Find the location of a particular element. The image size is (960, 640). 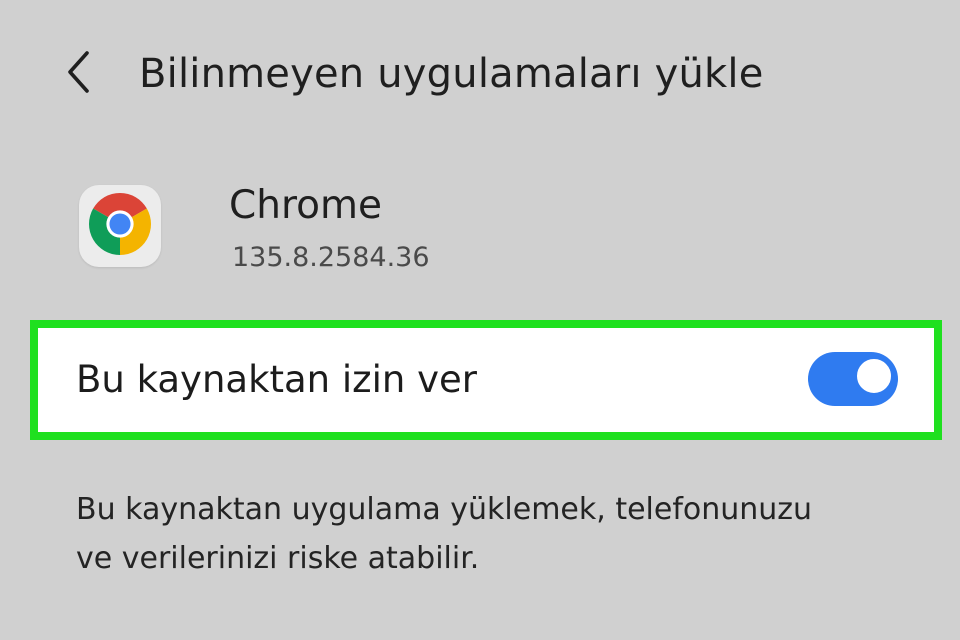

chrome-icon is located at coordinates (120, 226).